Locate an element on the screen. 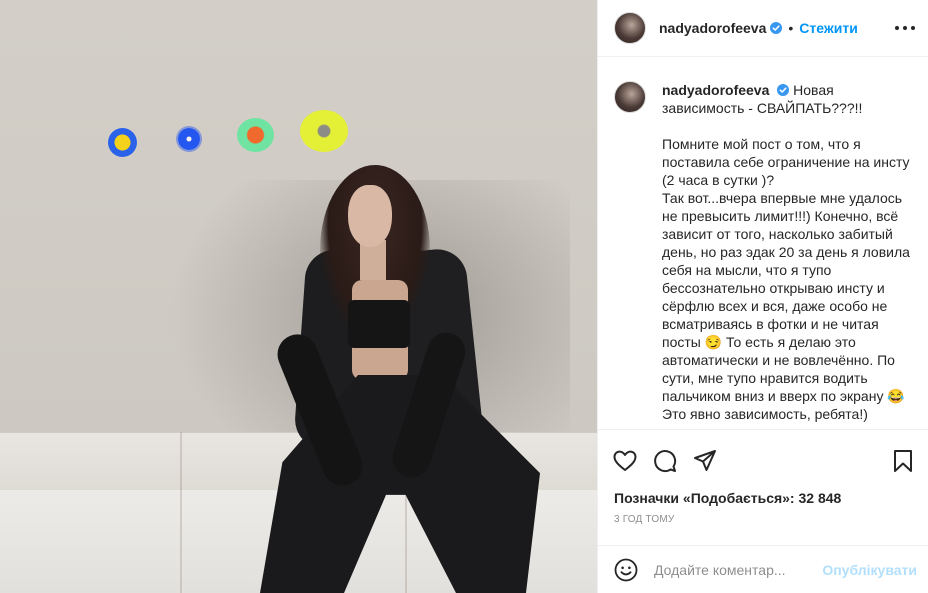  more-horizontal-icon is located at coordinates (905, 28).